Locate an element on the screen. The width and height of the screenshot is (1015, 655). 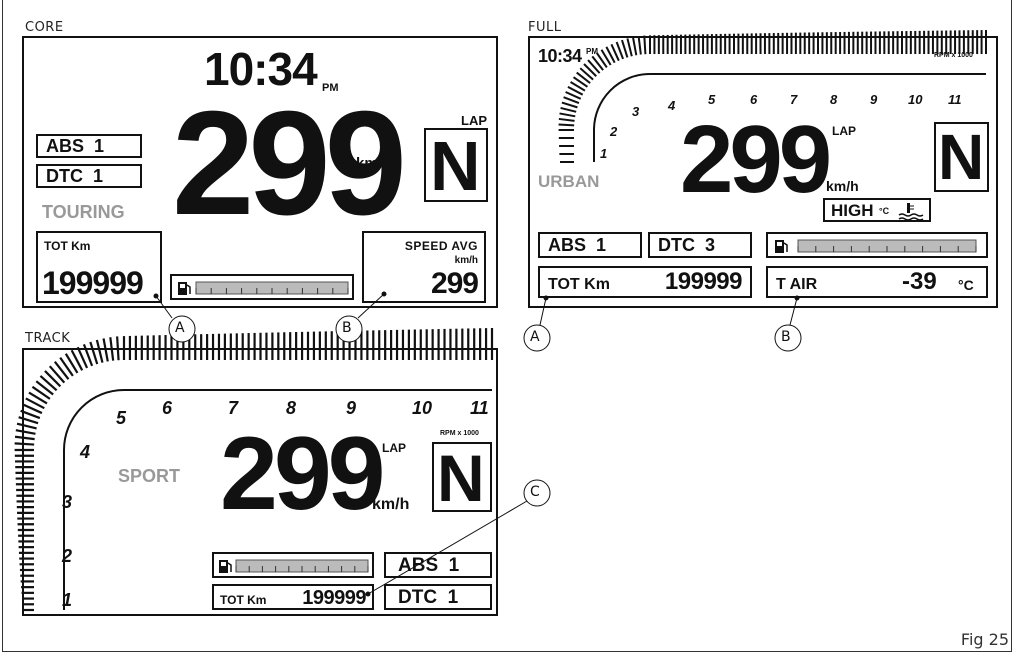
full-dtc-box: DTC 3 is located at coordinates (700, 245).